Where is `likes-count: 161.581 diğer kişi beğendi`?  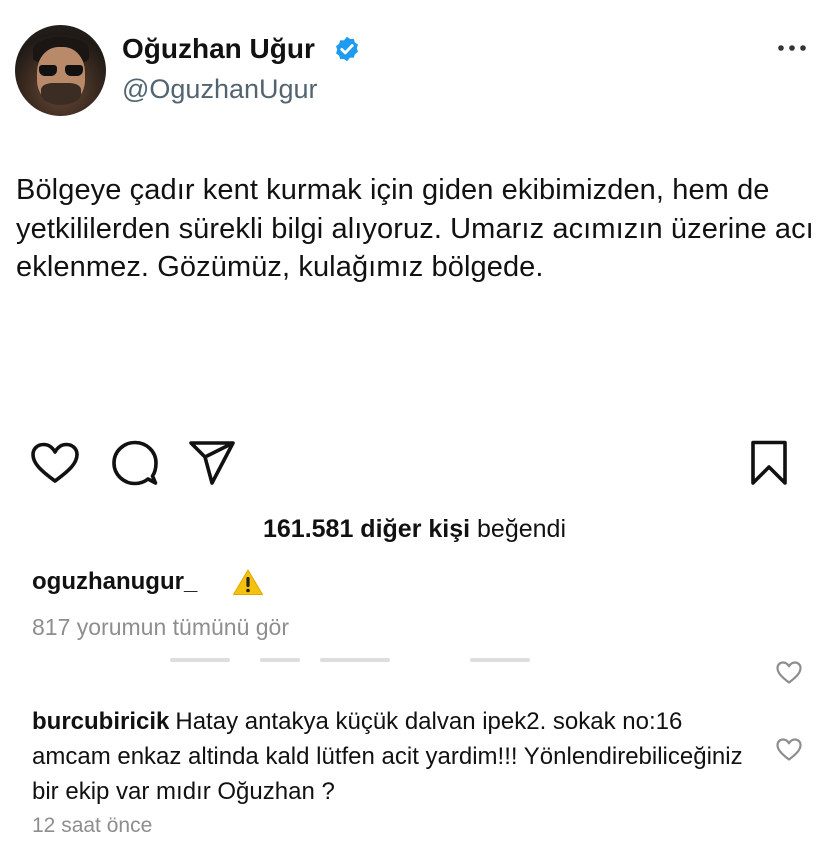
likes-count: 161.581 diğer kişi beğendi is located at coordinates (414, 529).